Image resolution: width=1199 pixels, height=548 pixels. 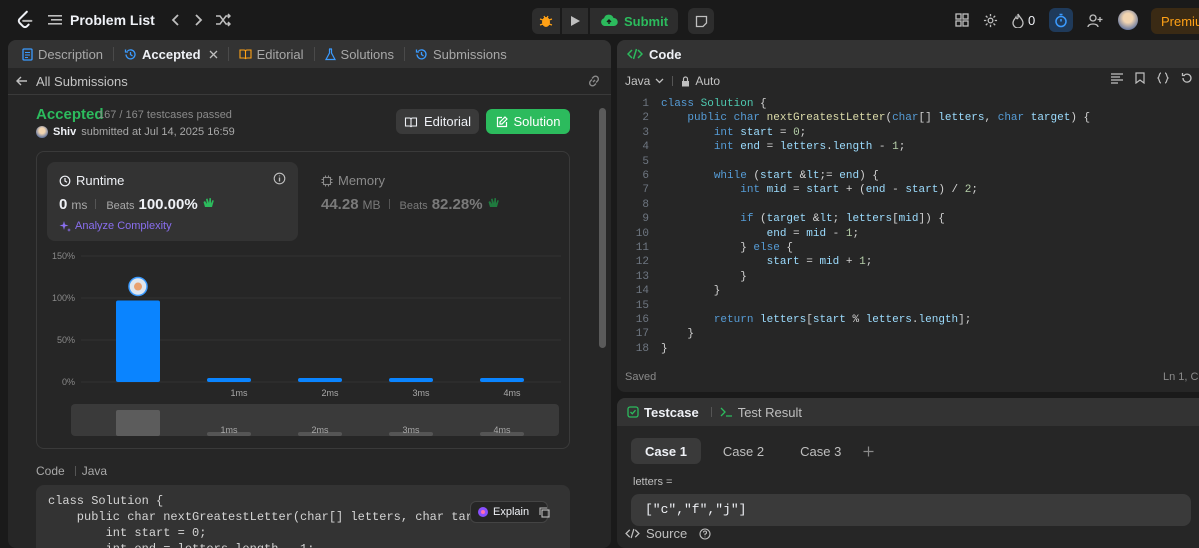 What do you see at coordinates (457, 204) in the screenshot?
I see `memory-beats: 82.28%` at bounding box center [457, 204].